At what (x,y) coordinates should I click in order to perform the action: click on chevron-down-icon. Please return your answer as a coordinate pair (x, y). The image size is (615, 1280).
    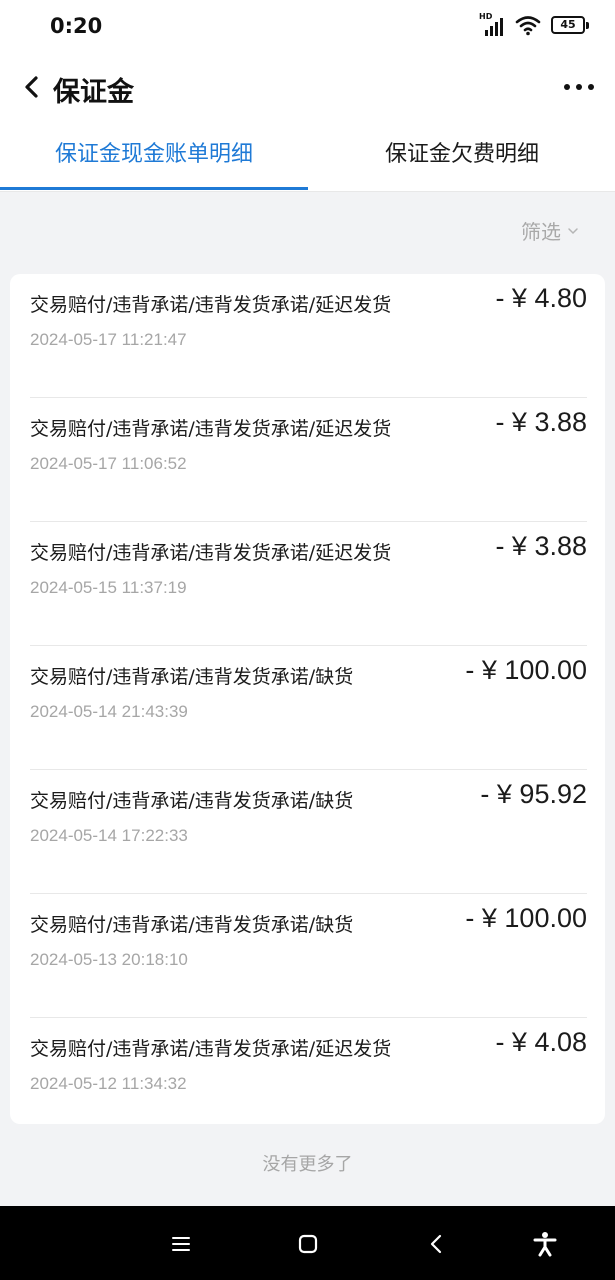
    Looking at the image, I should click on (573, 230).